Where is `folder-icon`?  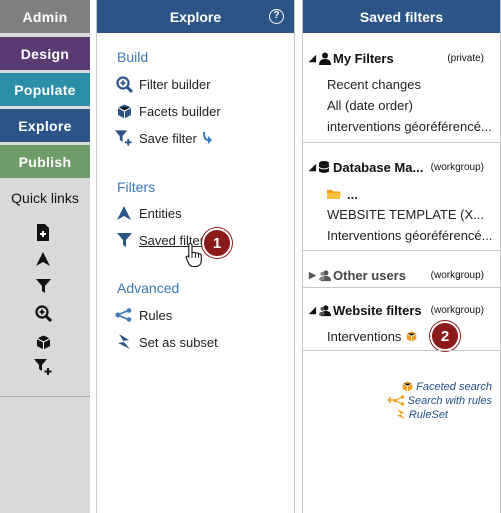
folder-icon is located at coordinates (334, 194).